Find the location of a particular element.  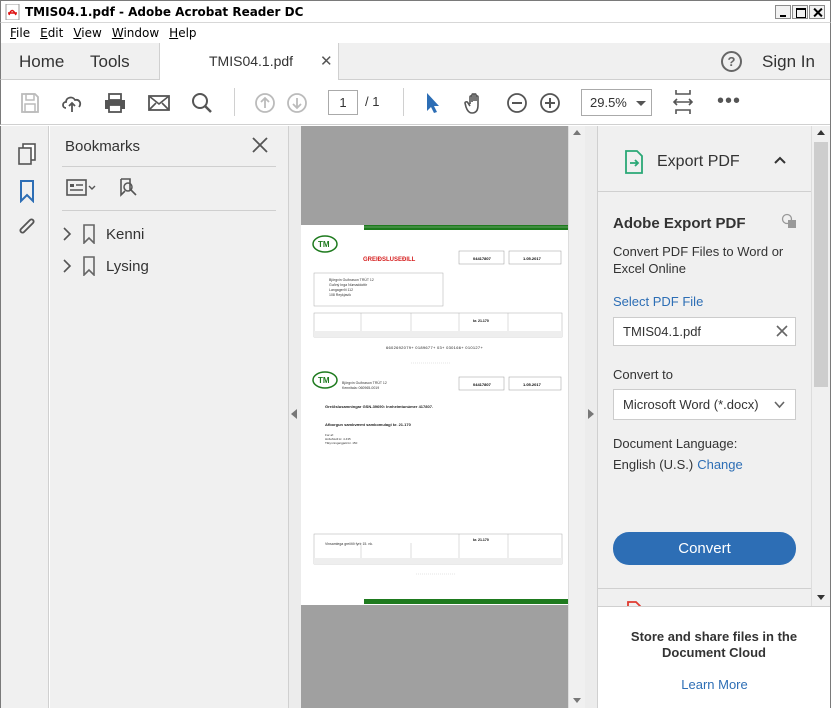

bookmark-item: Kenni is located at coordinates (103, 234).